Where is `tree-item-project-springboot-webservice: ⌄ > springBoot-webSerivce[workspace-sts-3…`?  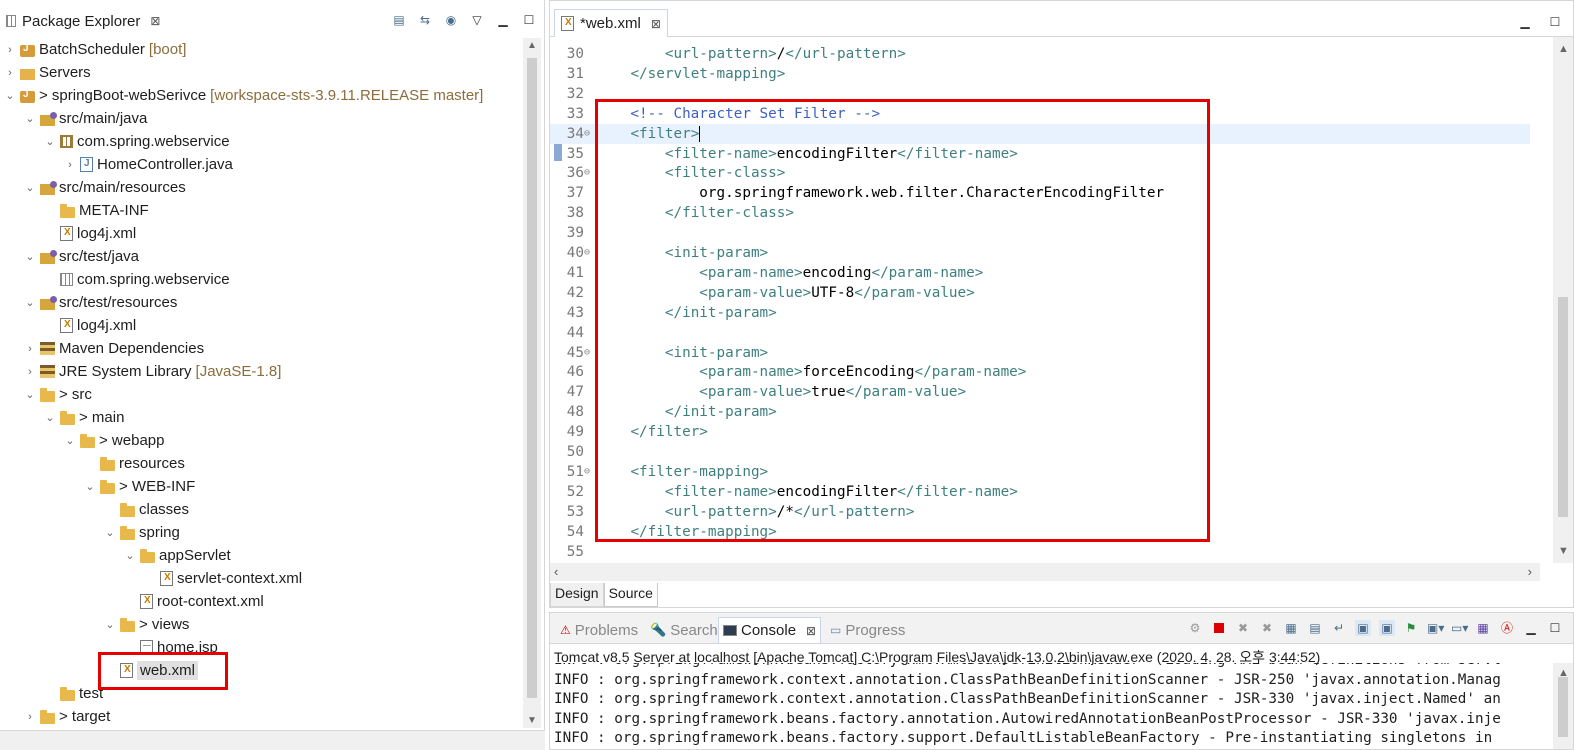 tree-item-project-springboot-webservice: ⌄ > springBoot-webSerivce[workspace-sts-3… is located at coordinates (242, 95).